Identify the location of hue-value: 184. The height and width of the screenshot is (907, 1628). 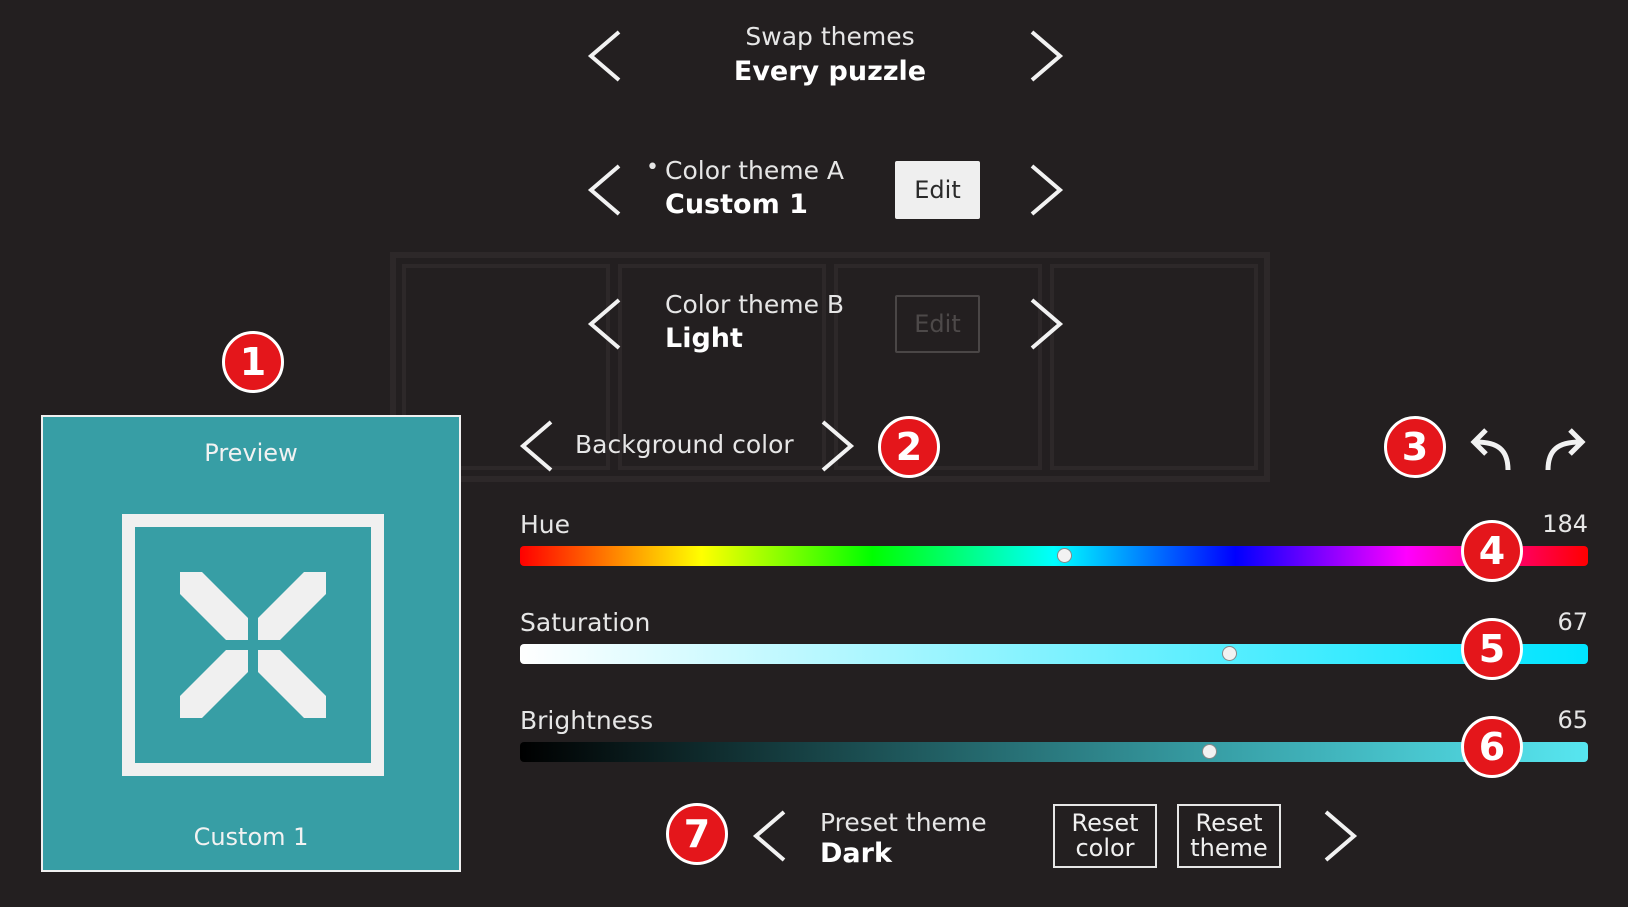
(1565, 524).